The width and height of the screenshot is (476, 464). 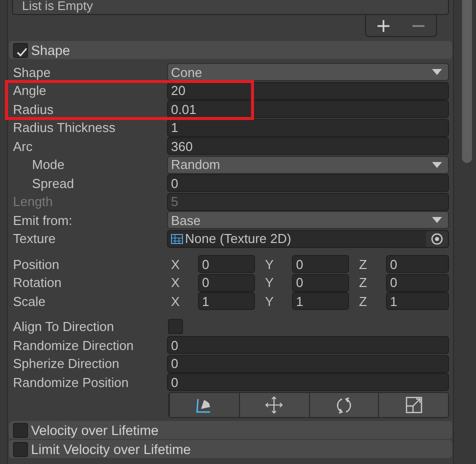 What do you see at coordinates (308, 220) in the screenshot?
I see `dropdown: Base` at bounding box center [308, 220].